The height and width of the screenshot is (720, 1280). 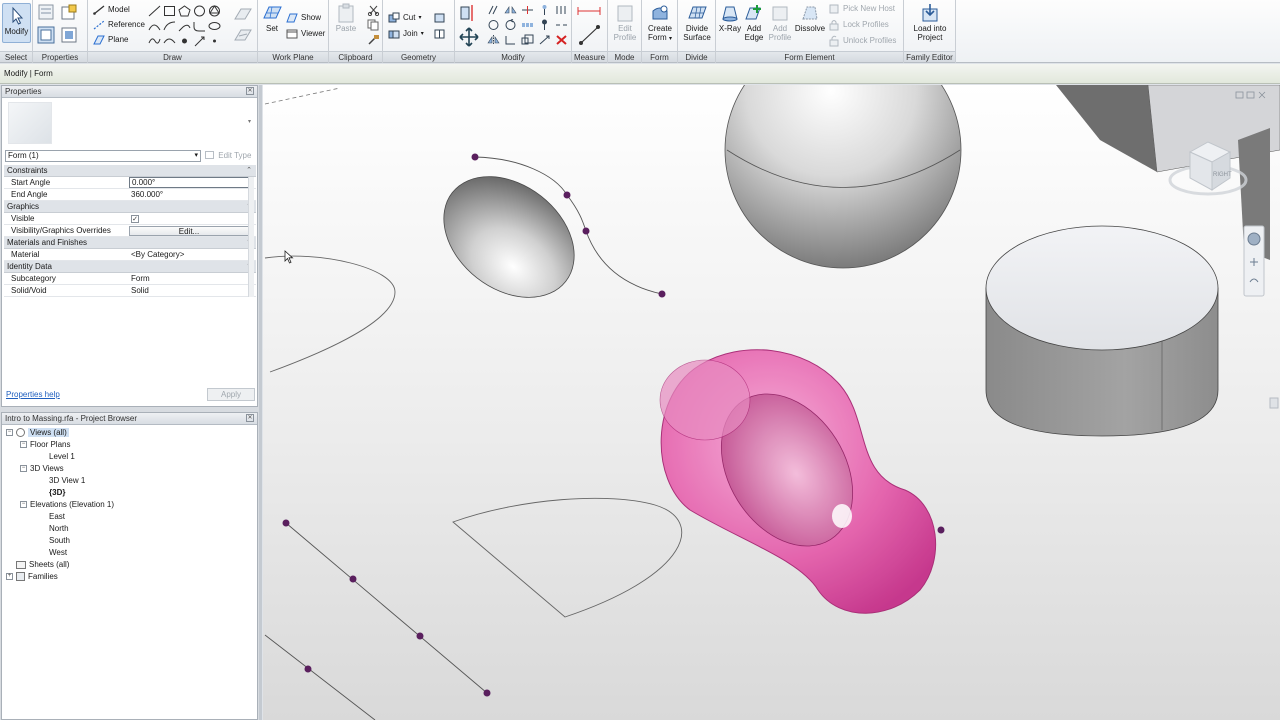 I want to click on tree-north: North, so click(x=59, y=529).